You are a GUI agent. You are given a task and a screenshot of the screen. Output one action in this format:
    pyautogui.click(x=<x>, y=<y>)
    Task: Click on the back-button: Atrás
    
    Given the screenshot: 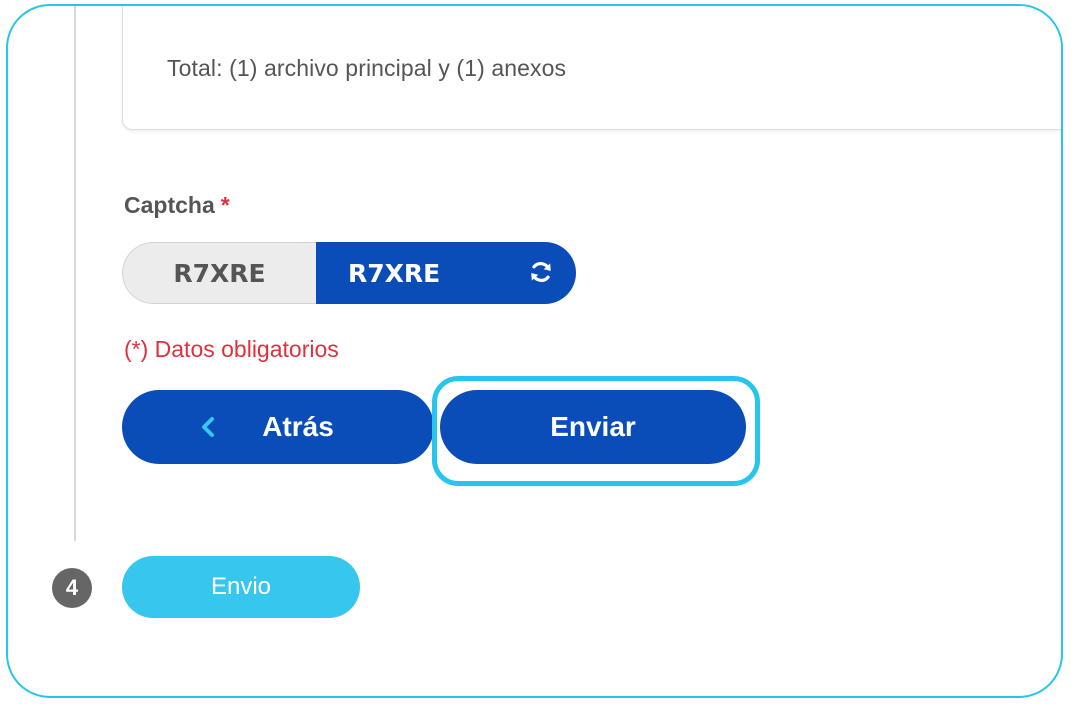 What is the action you would take?
    pyautogui.click(x=278, y=427)
    